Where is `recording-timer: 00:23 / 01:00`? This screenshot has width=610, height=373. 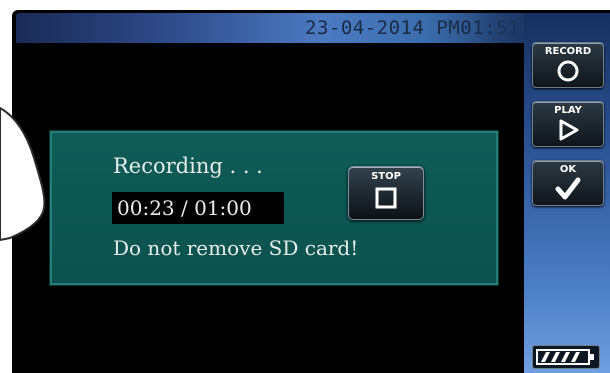 recording-timer: 00:23 / 01:00 is located at coordinates (184, 208).